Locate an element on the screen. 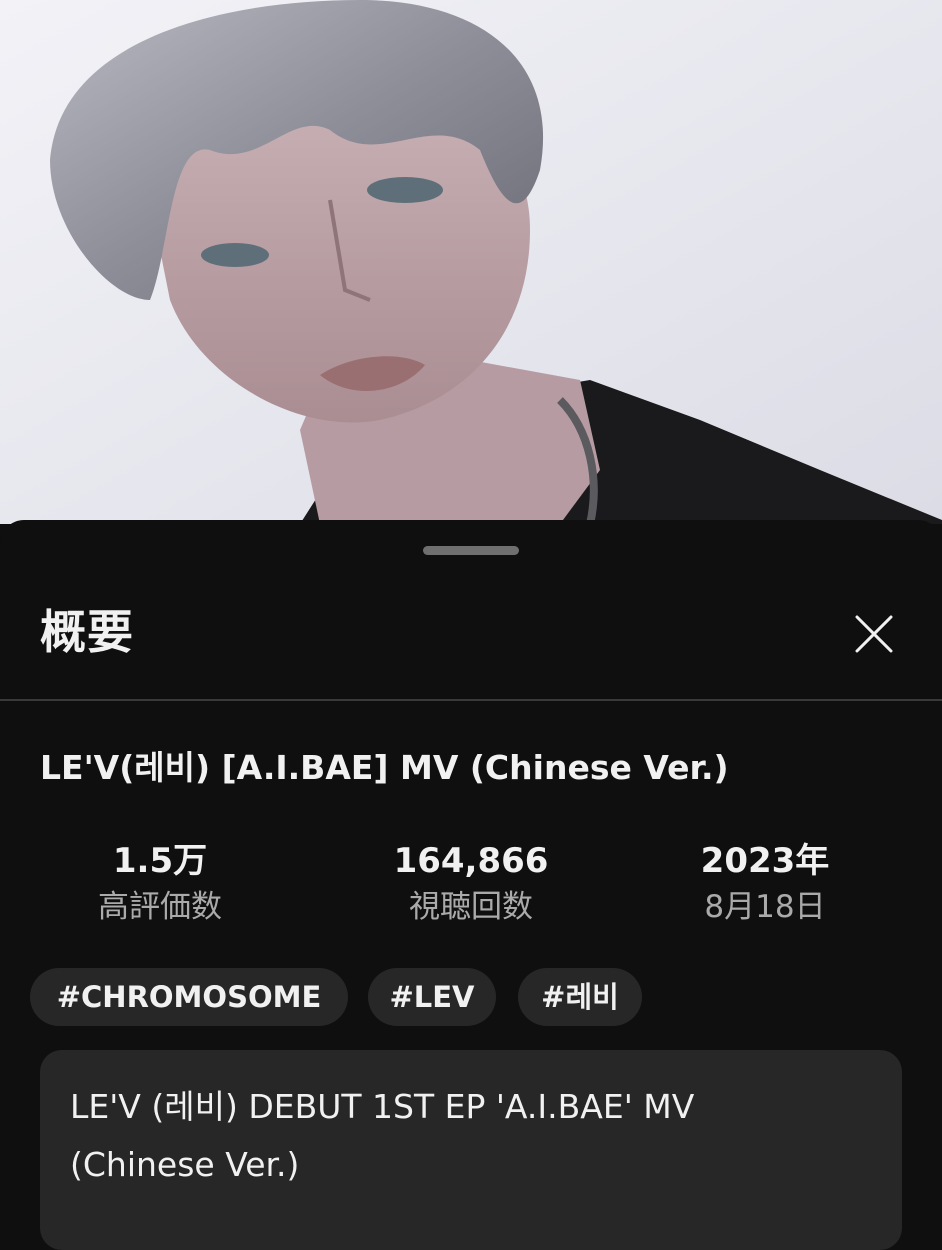  video-title: LE'V(레비) [A.I.BAE] MV (Chinese Ver.) is located at coordinates (384, 767).